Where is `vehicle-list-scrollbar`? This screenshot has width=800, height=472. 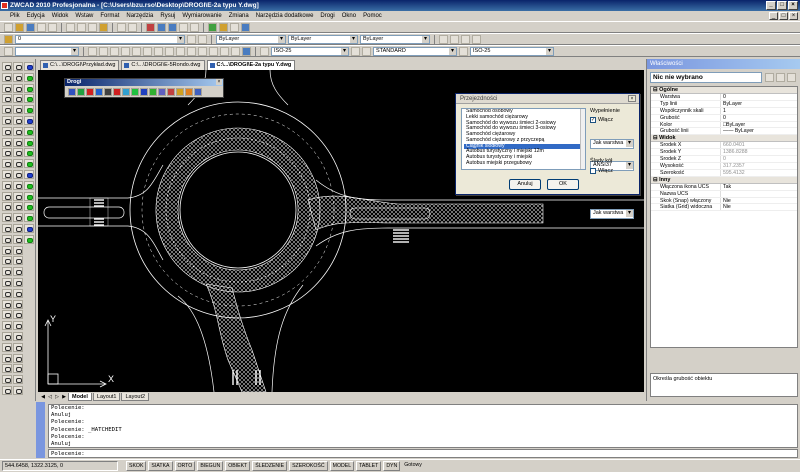
vehicle-list-scrollbar is located at coordinates (582, 139).